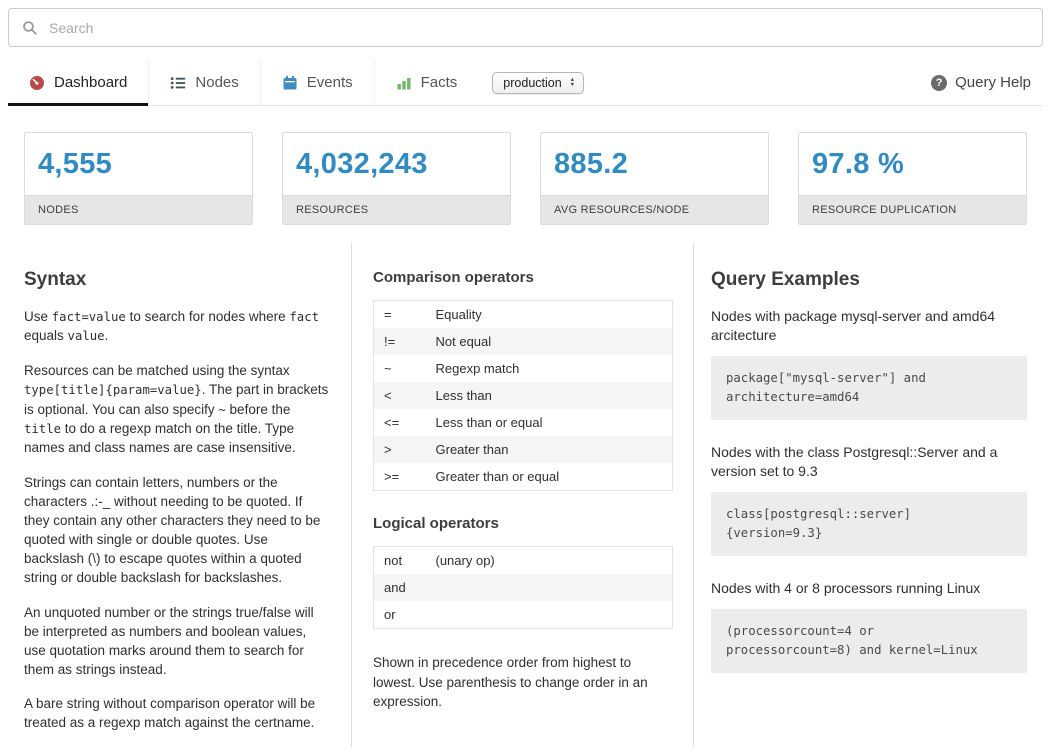 Image resolution: width=1051 pixels, height=753 pixels. What do you see at coordinates (477, 368) in the screenshot?
I see `operator-description: Regexp match` at bounding box center [477, 368].